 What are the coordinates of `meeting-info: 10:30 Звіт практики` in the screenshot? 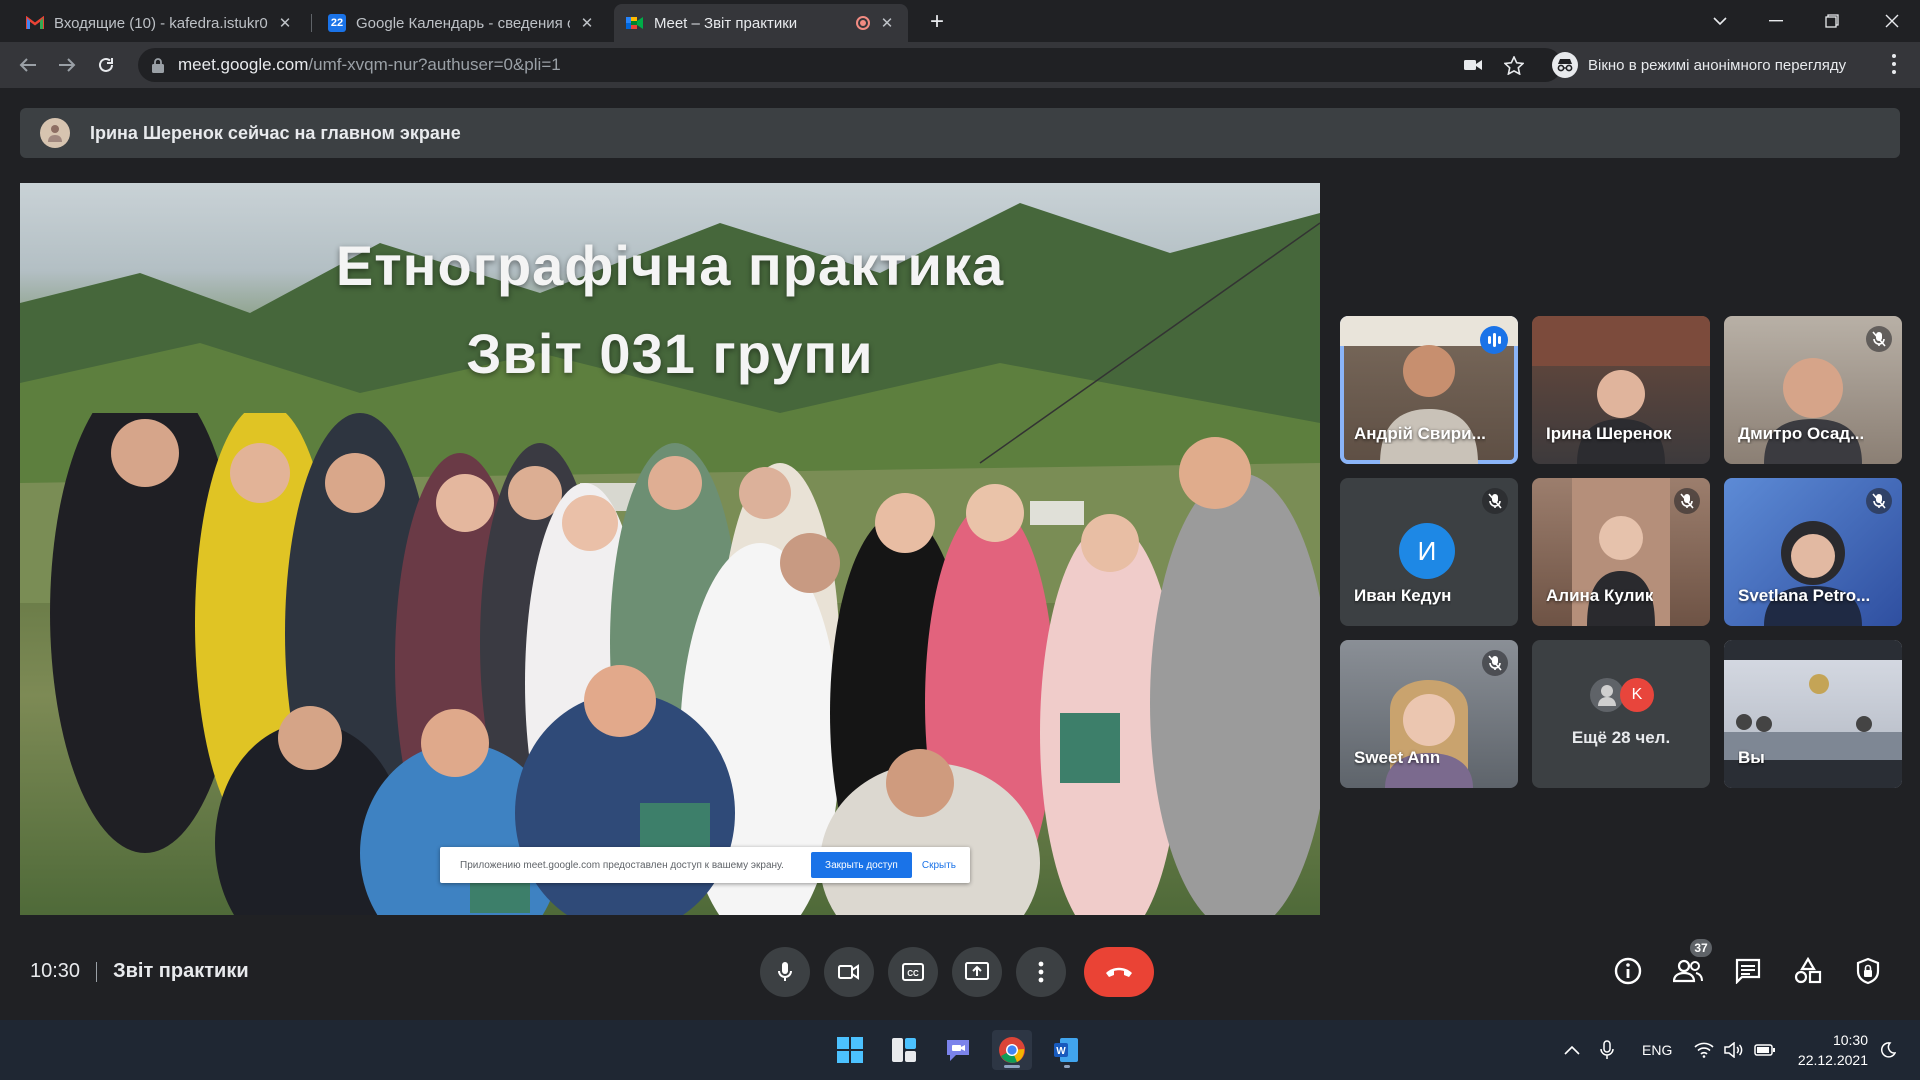 It's located at (139, 971).